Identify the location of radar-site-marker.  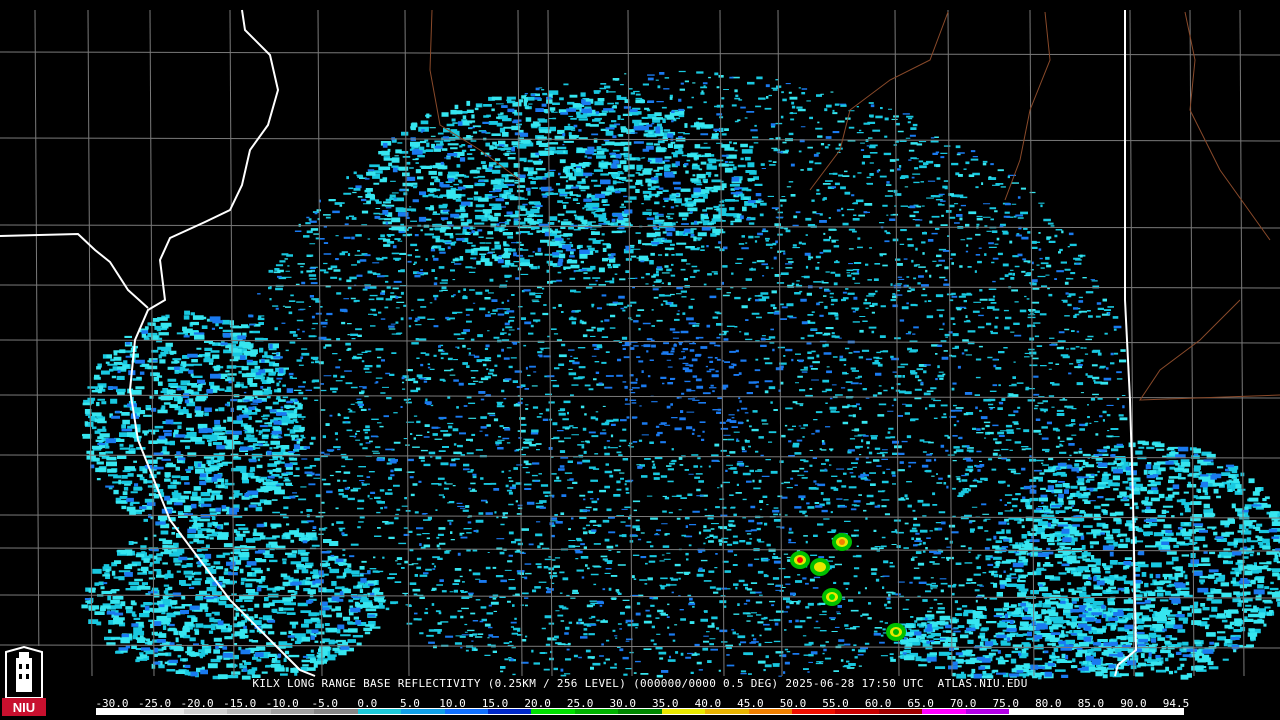
(679, 384).